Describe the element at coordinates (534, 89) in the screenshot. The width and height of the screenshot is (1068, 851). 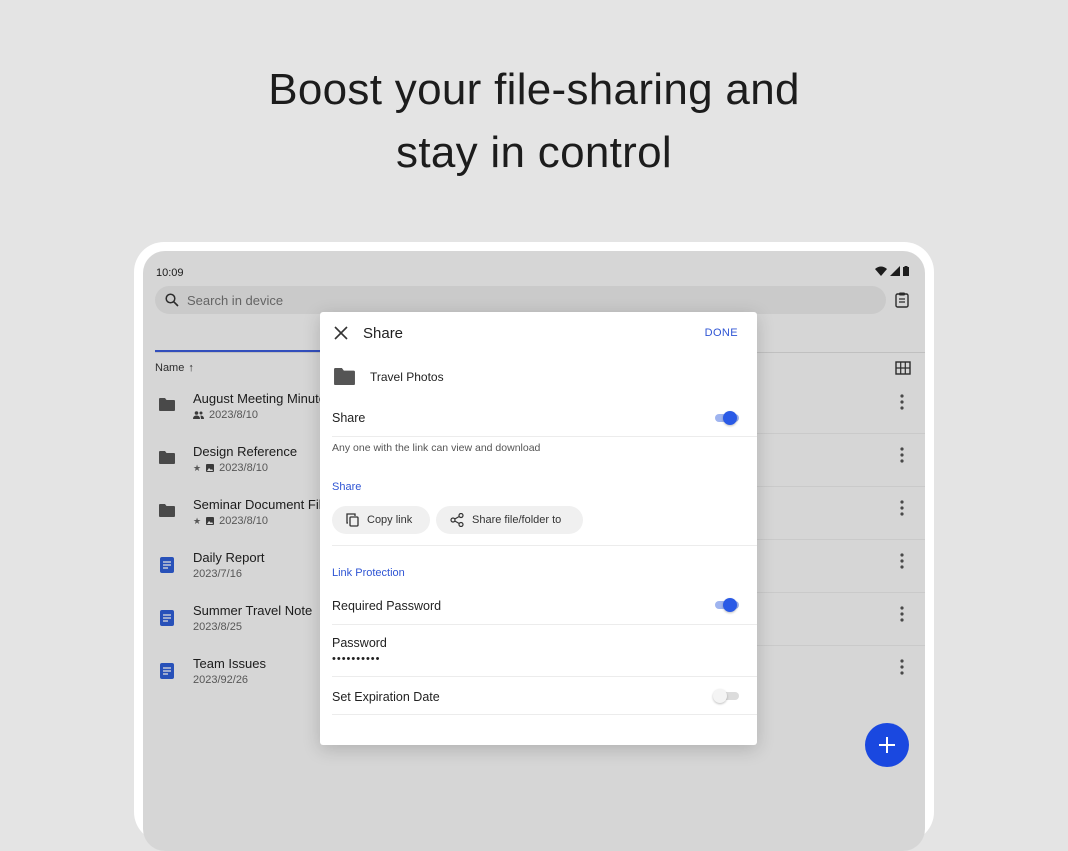
I see `headline-line-1: Boost your file-sharing and` at that location.